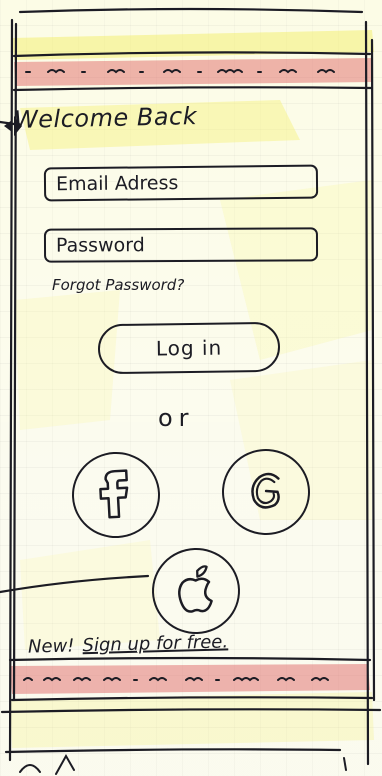 This screenshot has width=382, height=776. Describe the element at coordinates (51, 646) in the screenshot. I see `signup-prompt: New!` at that location.